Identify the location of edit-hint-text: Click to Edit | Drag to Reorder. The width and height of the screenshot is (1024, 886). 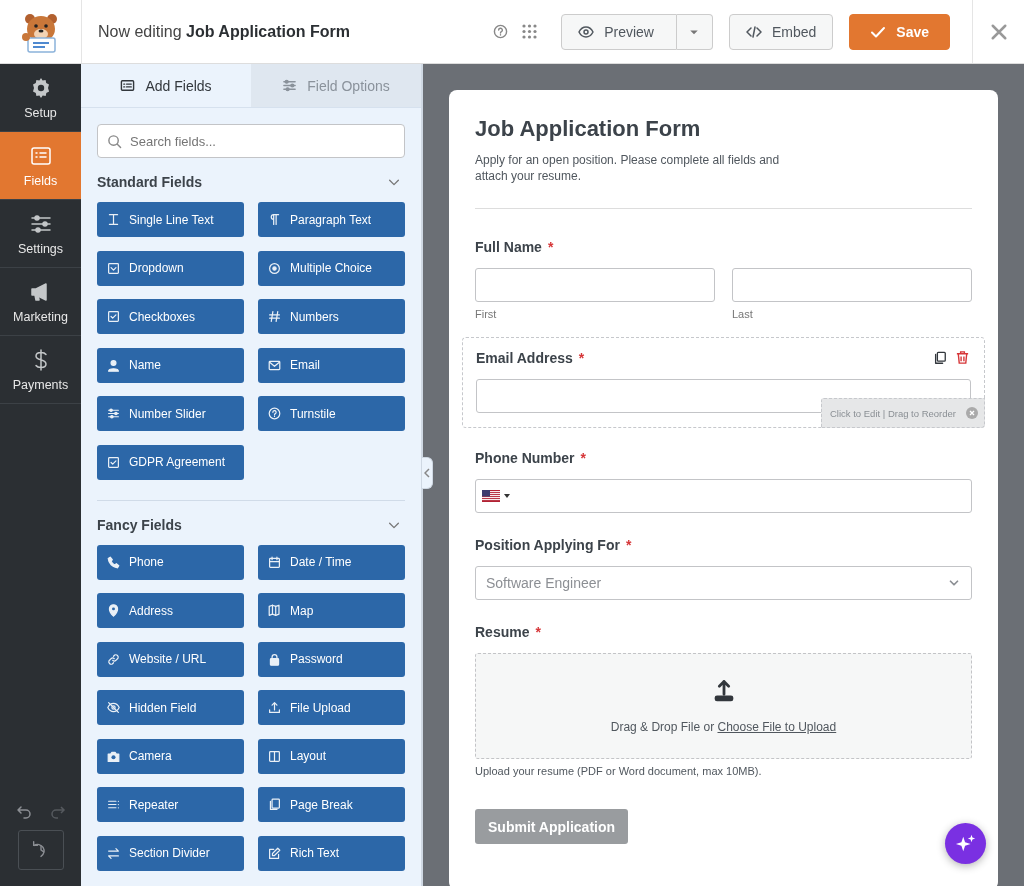
(893, 413).